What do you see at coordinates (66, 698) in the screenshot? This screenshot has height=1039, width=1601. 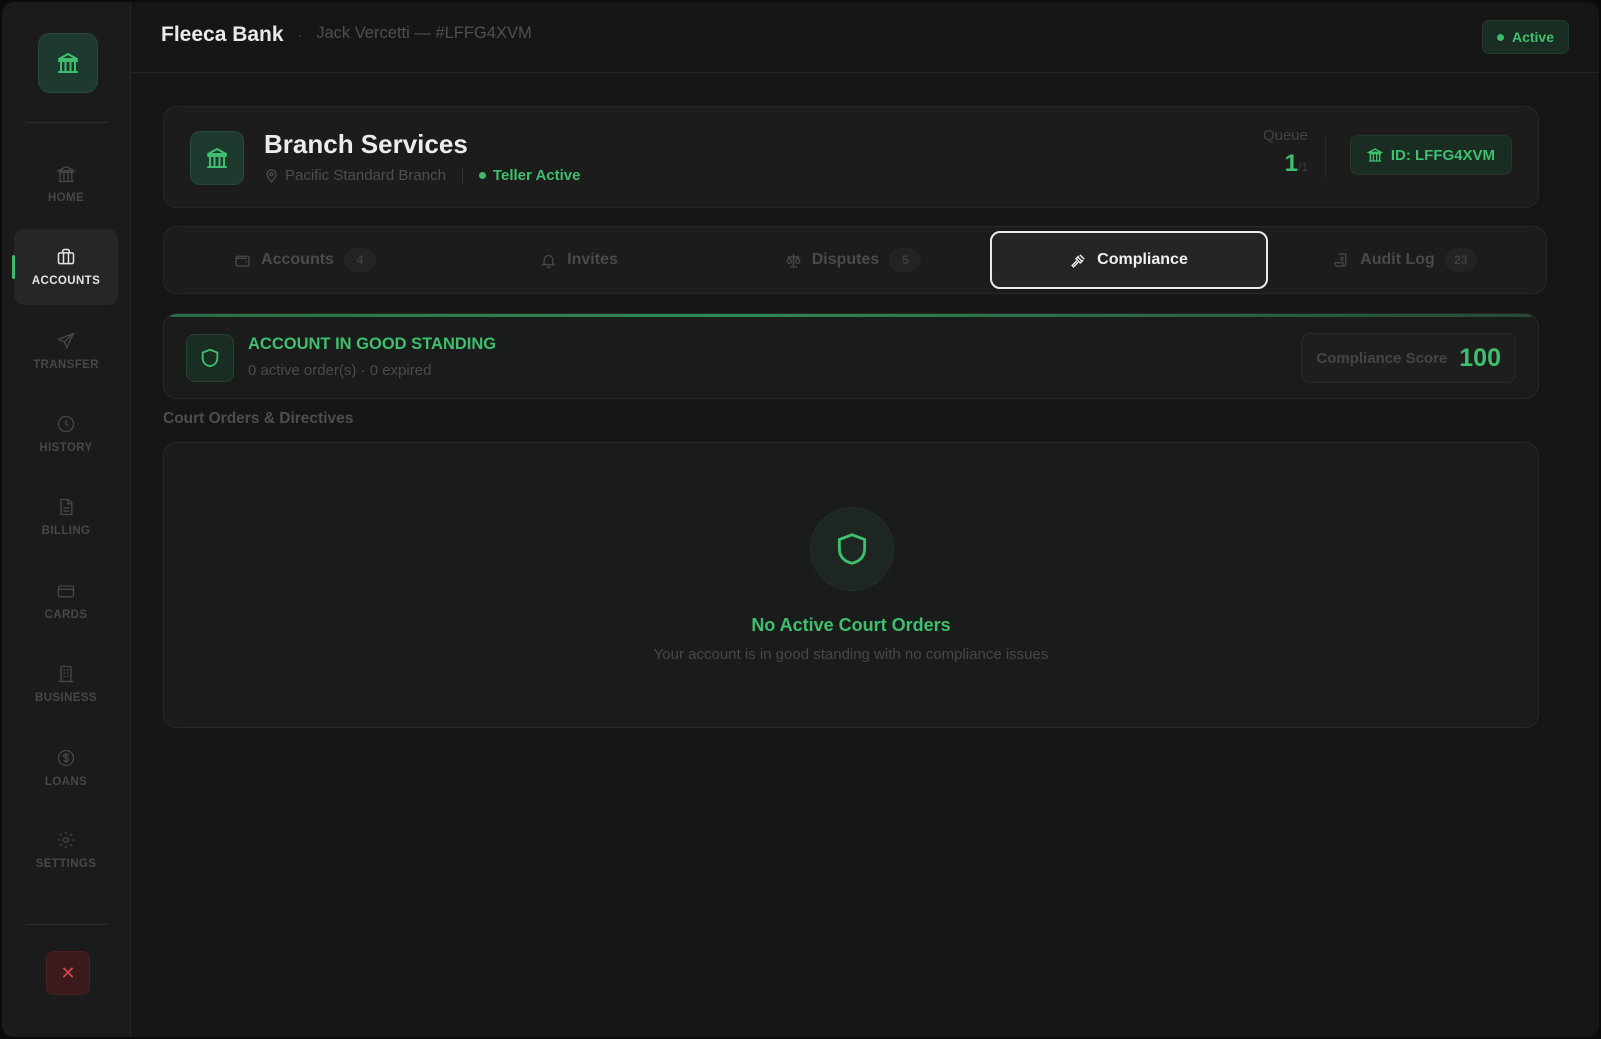 I see `sidebar-item-label: BUSINESS` at bounding box center [66, 698].